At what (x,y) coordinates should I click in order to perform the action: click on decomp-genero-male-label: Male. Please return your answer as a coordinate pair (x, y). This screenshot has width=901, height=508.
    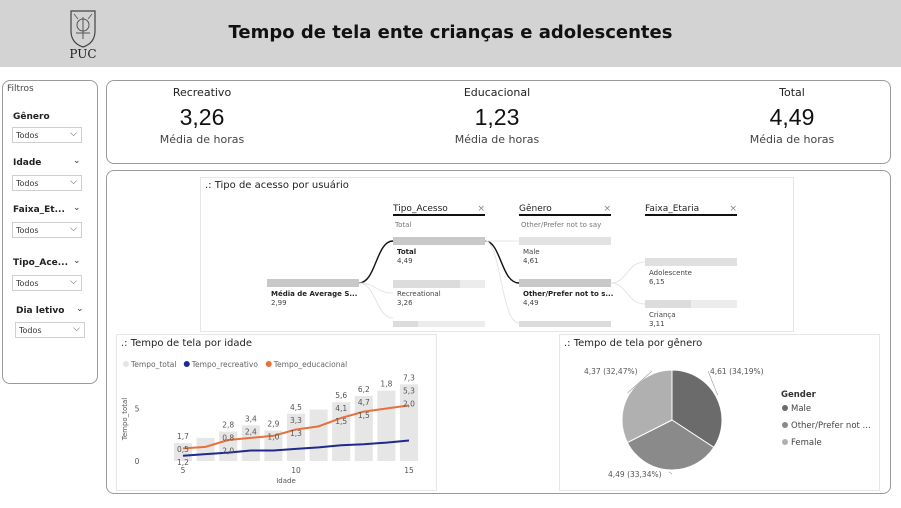
    Looking at the image, I should click on (531, 252).